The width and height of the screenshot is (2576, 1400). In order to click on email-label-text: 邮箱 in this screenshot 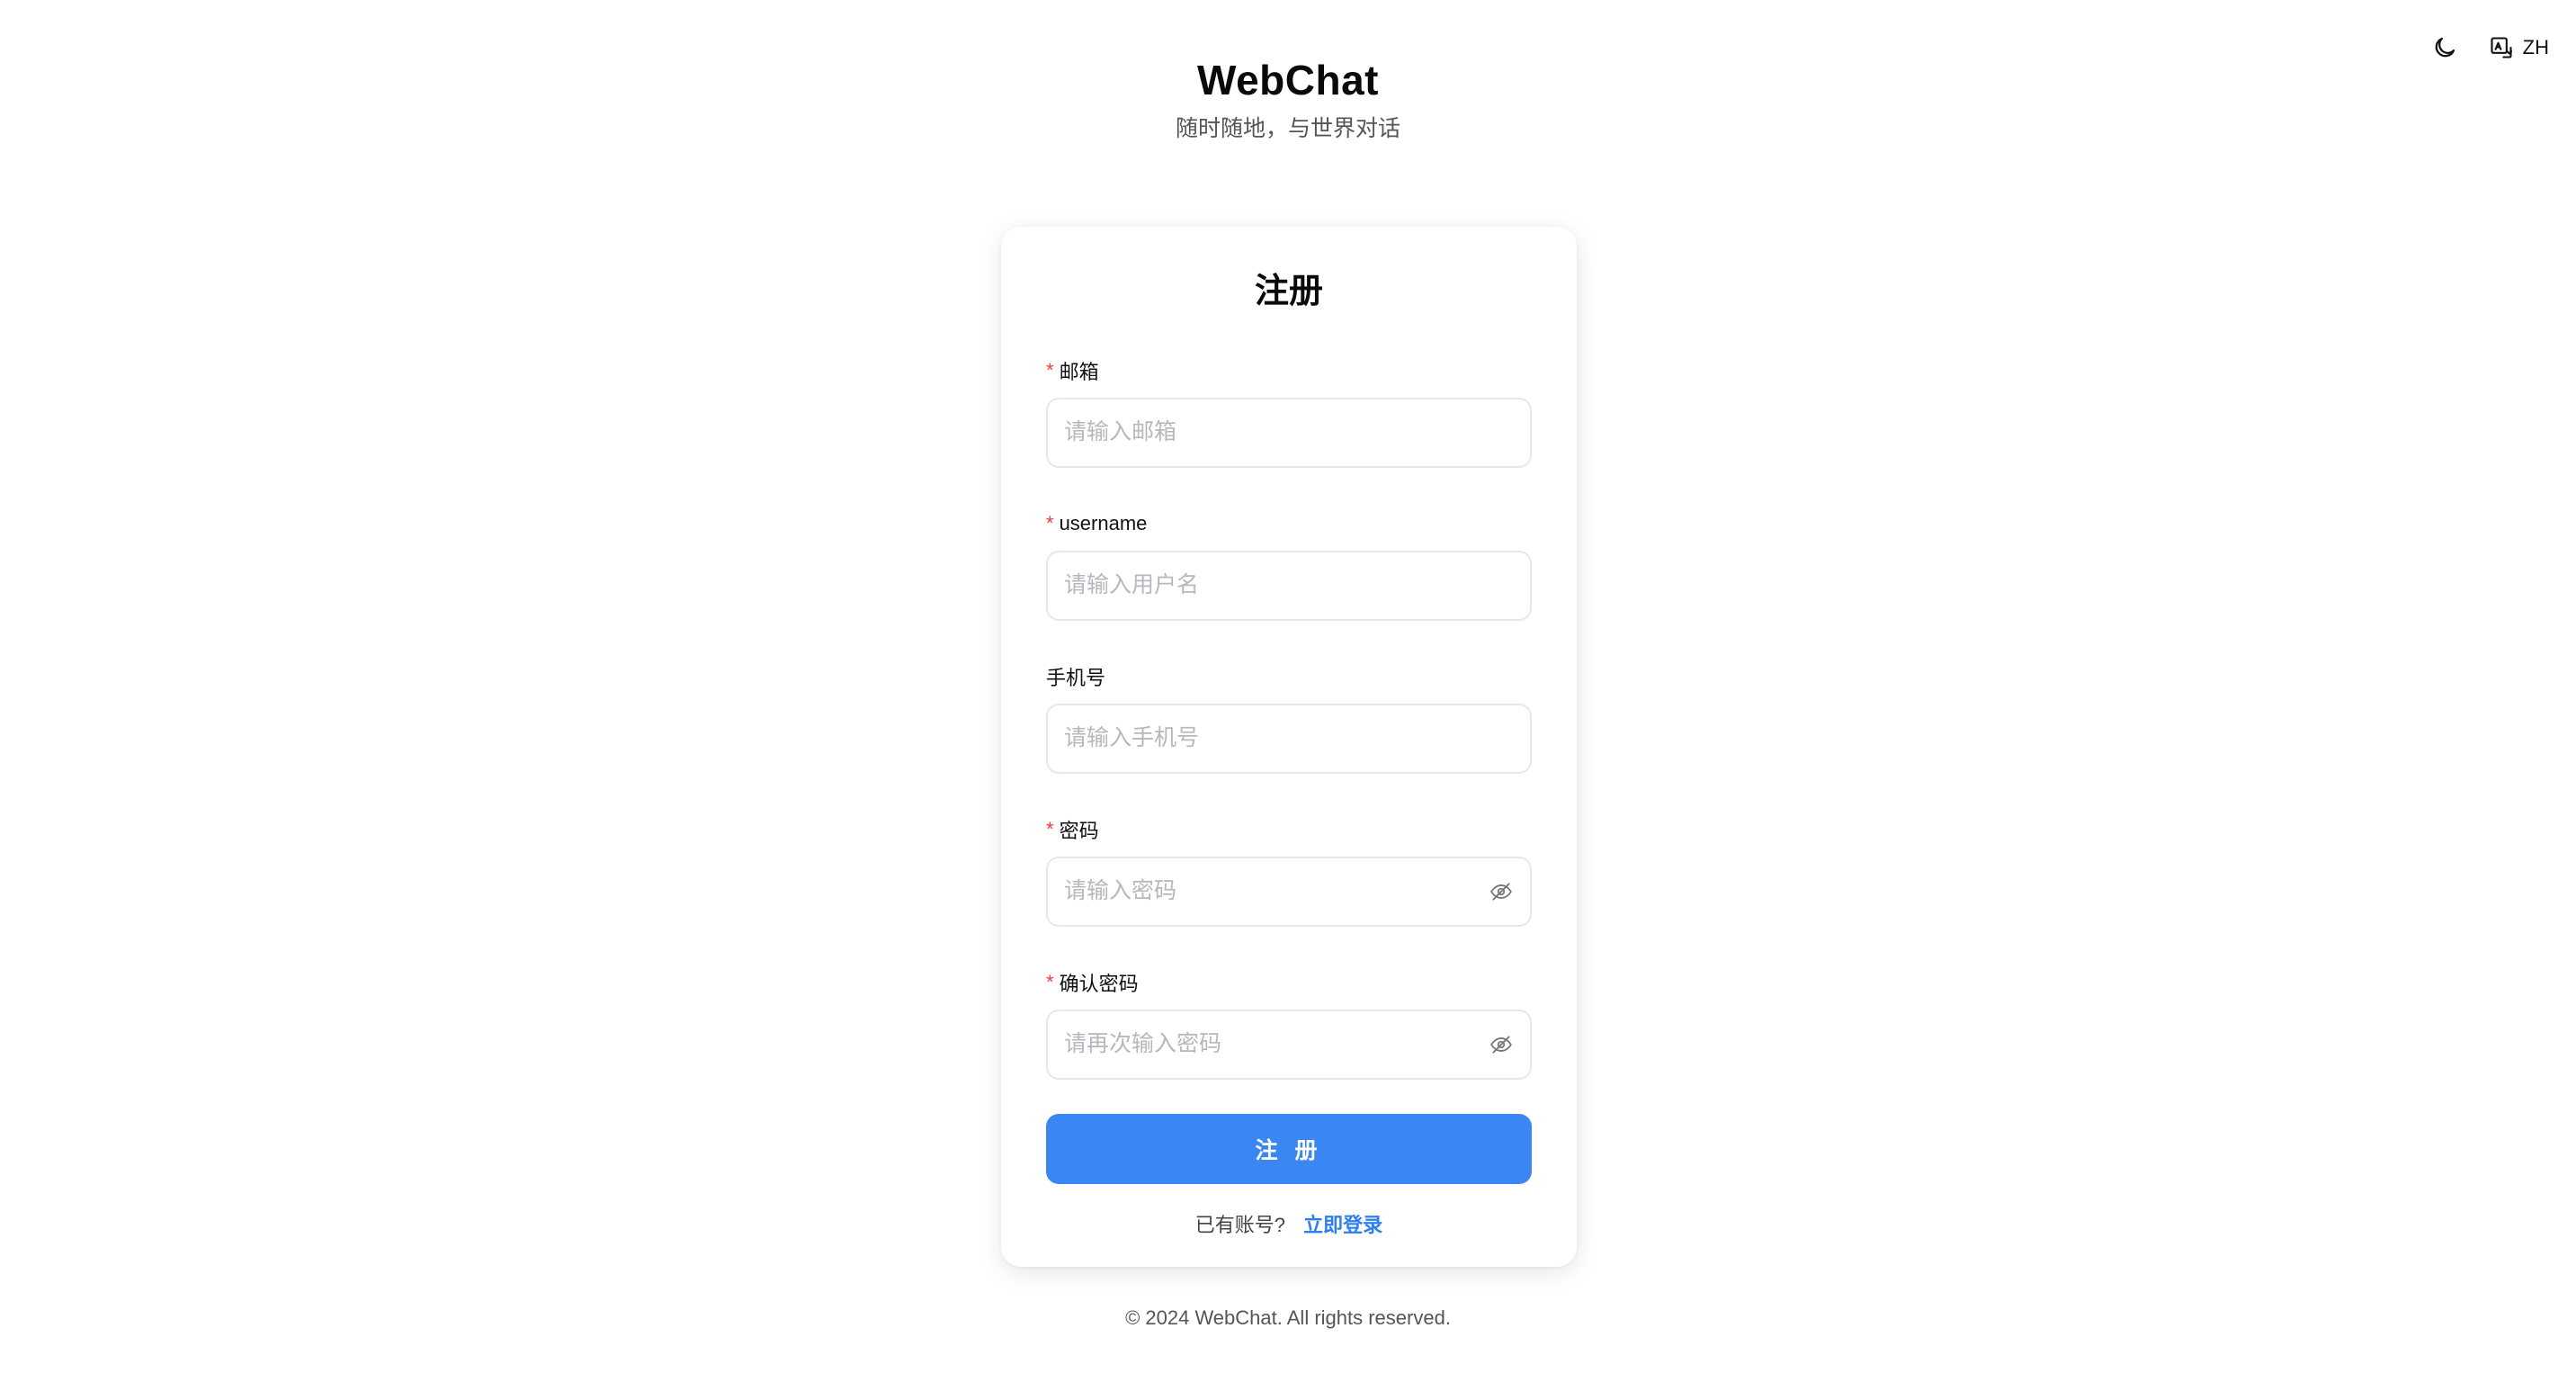, I will do `click(1079, 371)`.